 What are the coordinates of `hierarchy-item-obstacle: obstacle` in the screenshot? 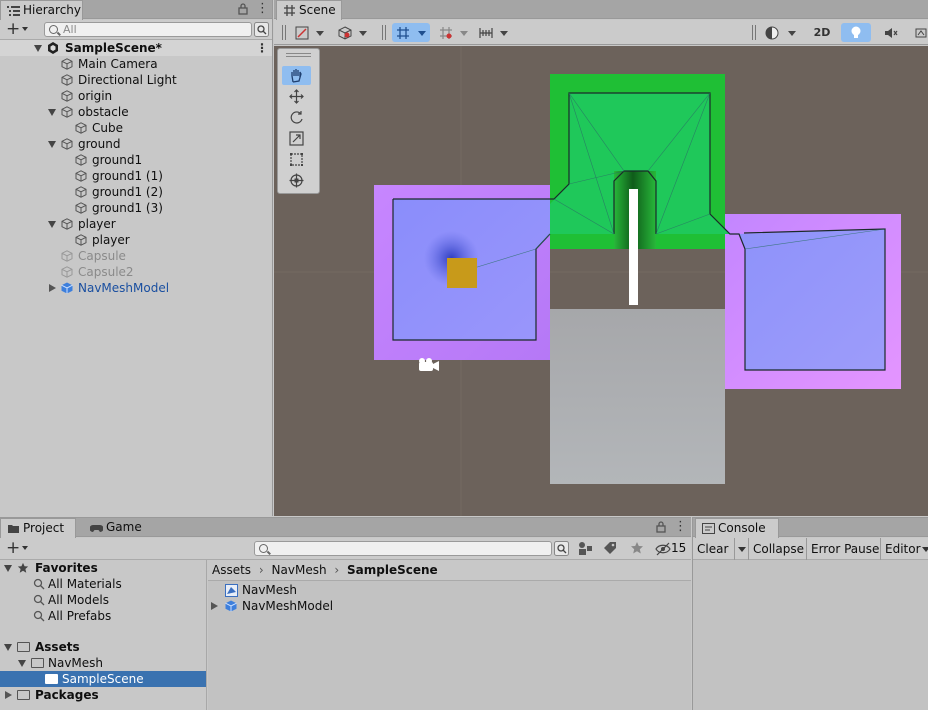 It's located at (136, 112).